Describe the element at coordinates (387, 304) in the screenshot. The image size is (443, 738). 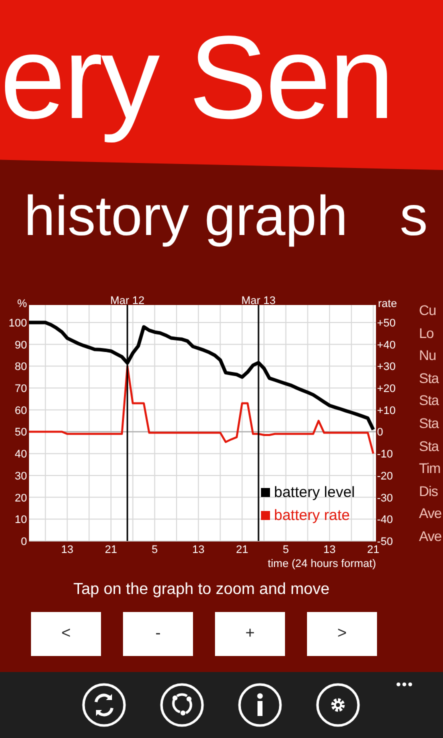
I see `axis-title: rate` at that location.